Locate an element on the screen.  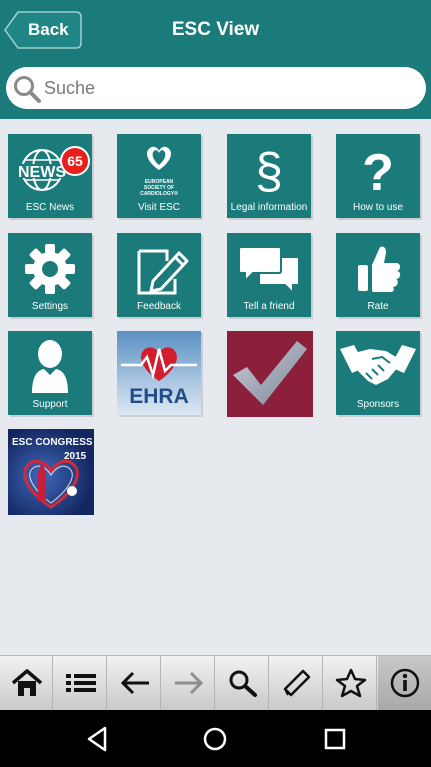
paragraph-icon: § is located at coordinates (269, 170).